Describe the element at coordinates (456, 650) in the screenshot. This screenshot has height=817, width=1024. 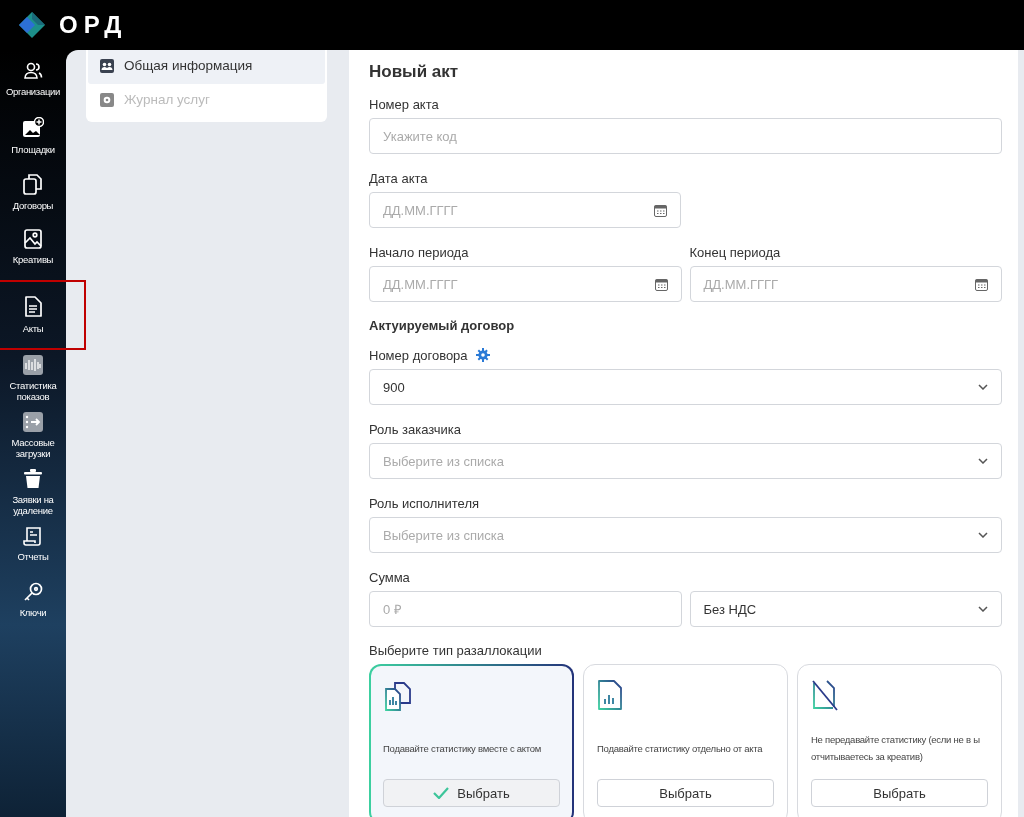
I see `field-label: Выберите тип разаллокации` at that location.